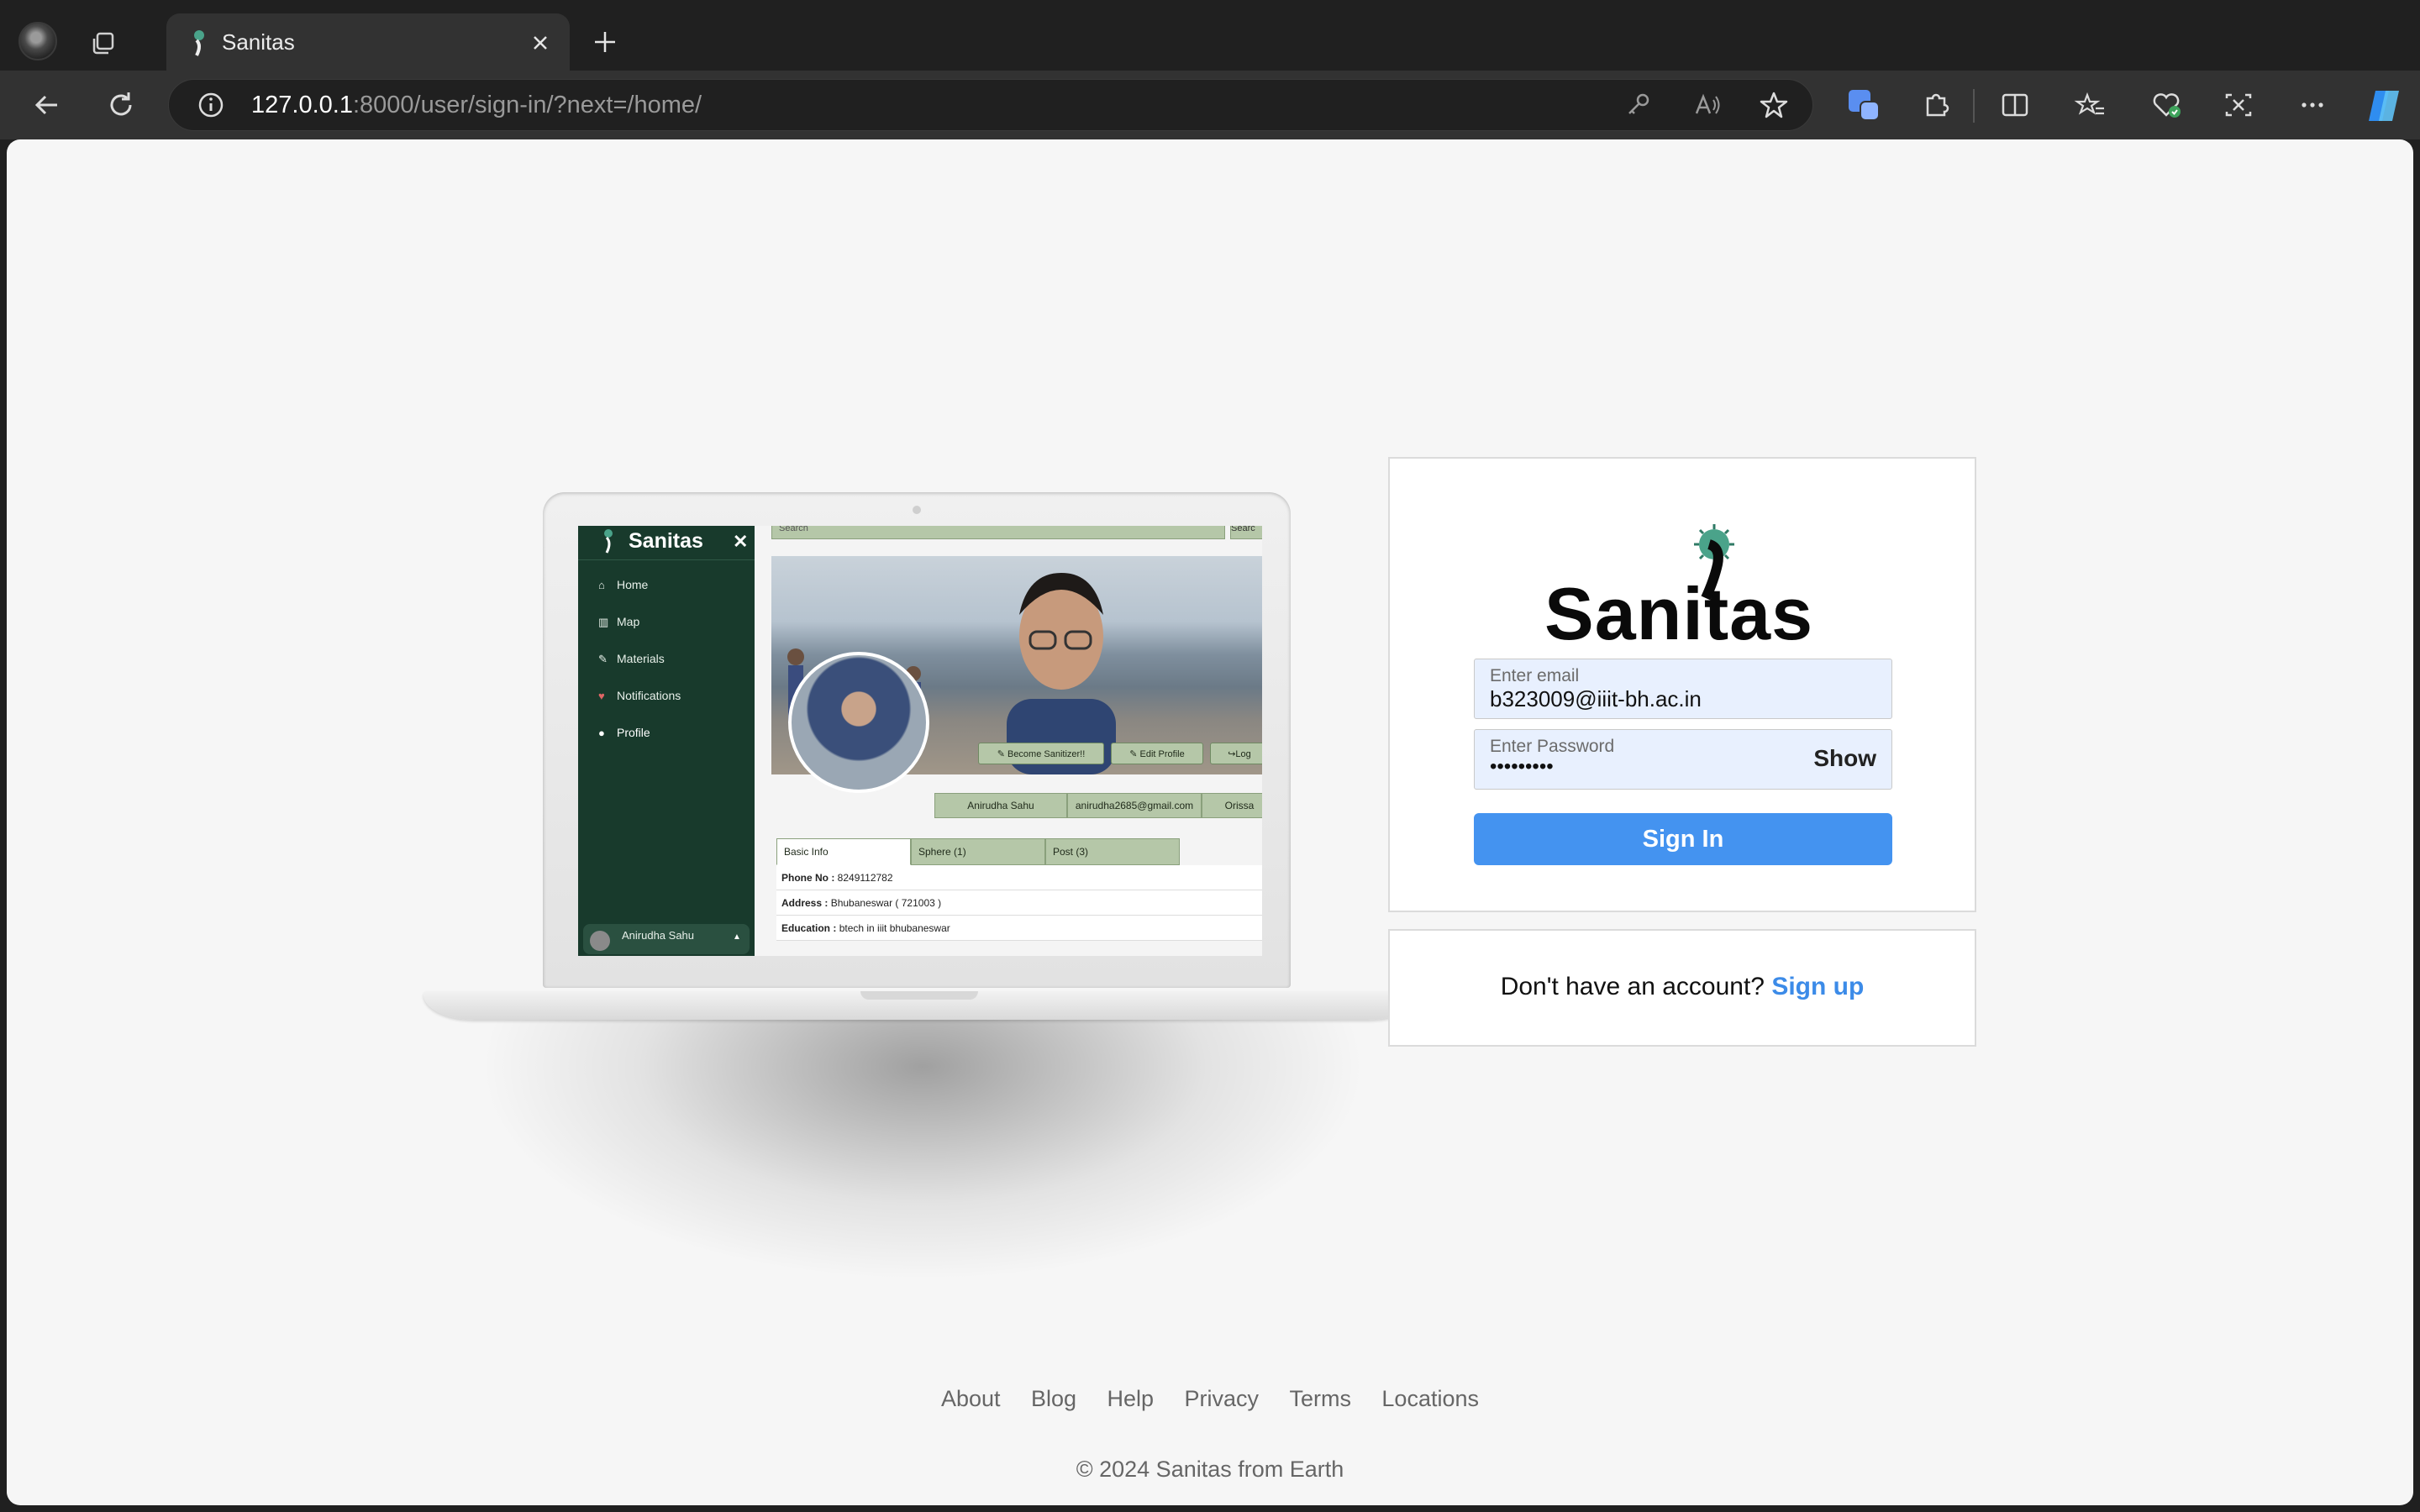  I want to click on toolbar-separator, so click(1974, 106).